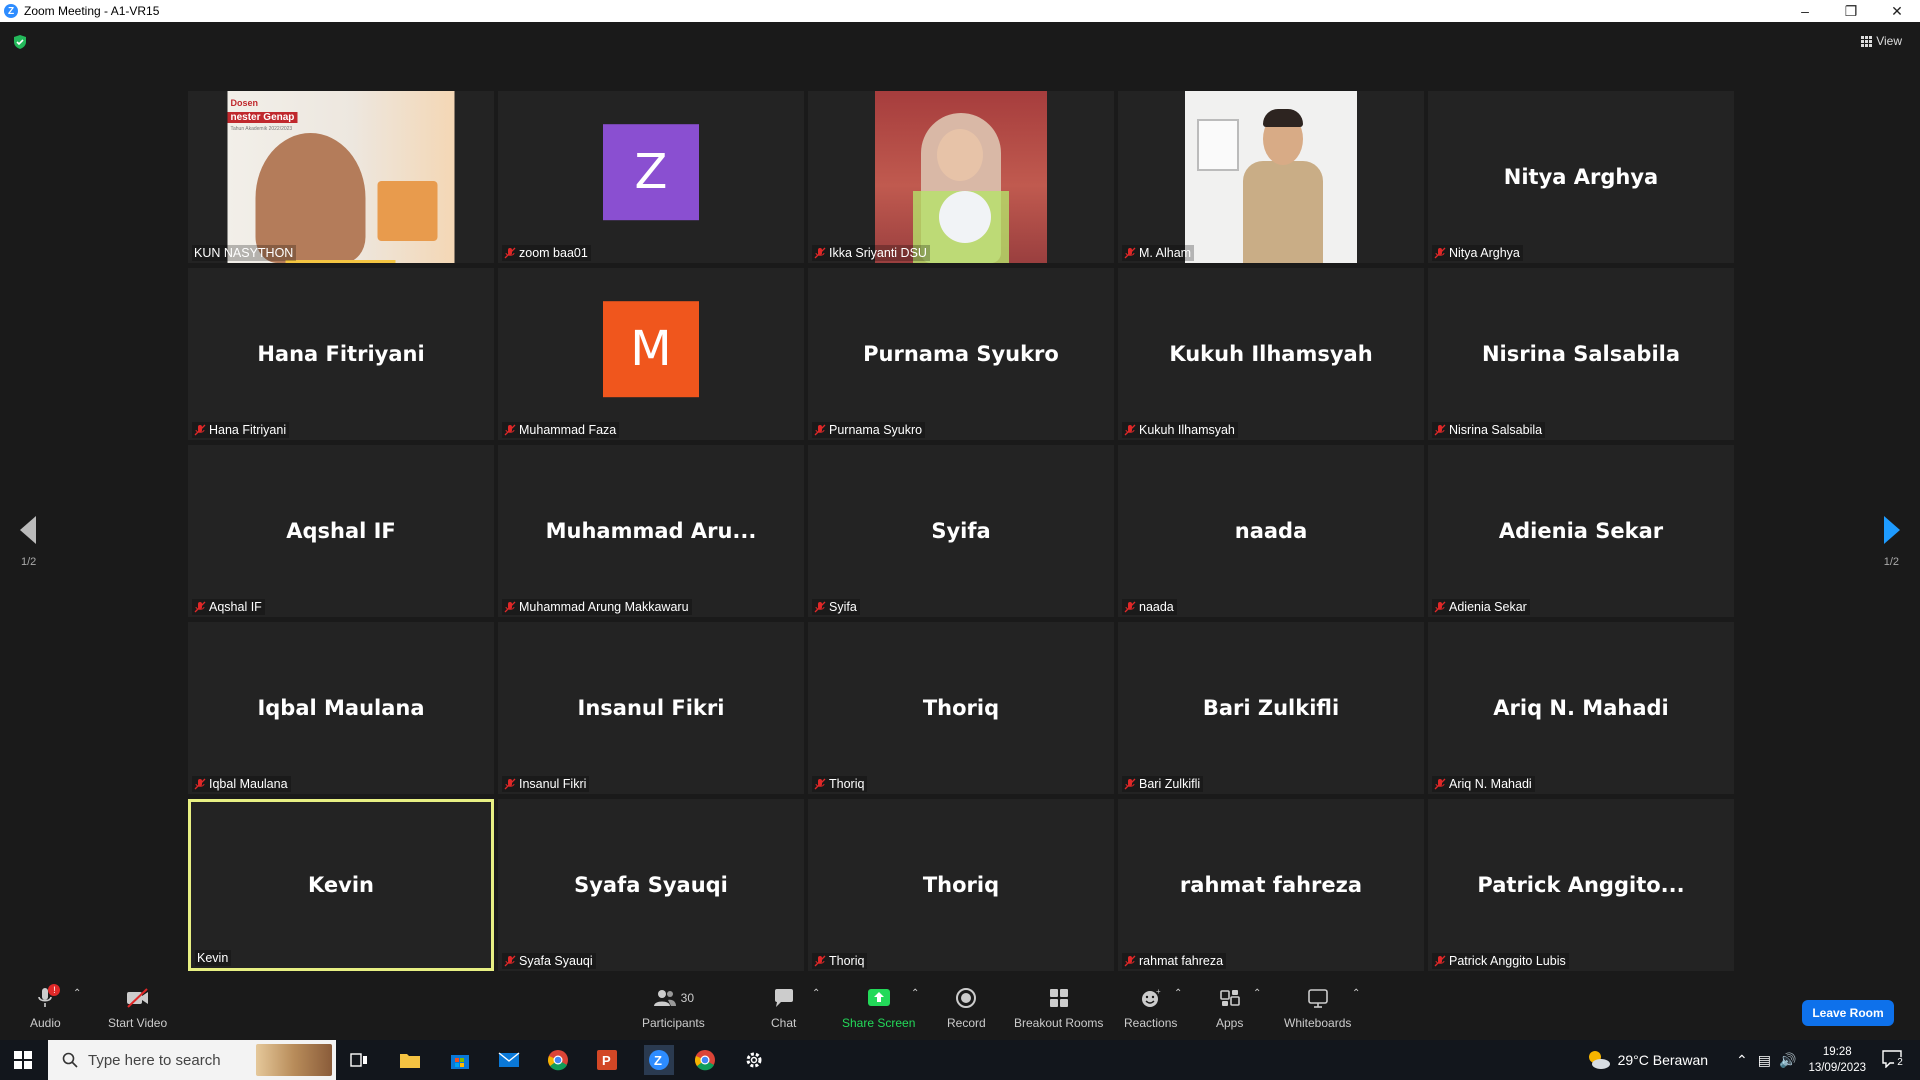 This screenshot has height=1080, width=1920. I want to click on reactions-button: + Reactions, so click(1150, 1008).